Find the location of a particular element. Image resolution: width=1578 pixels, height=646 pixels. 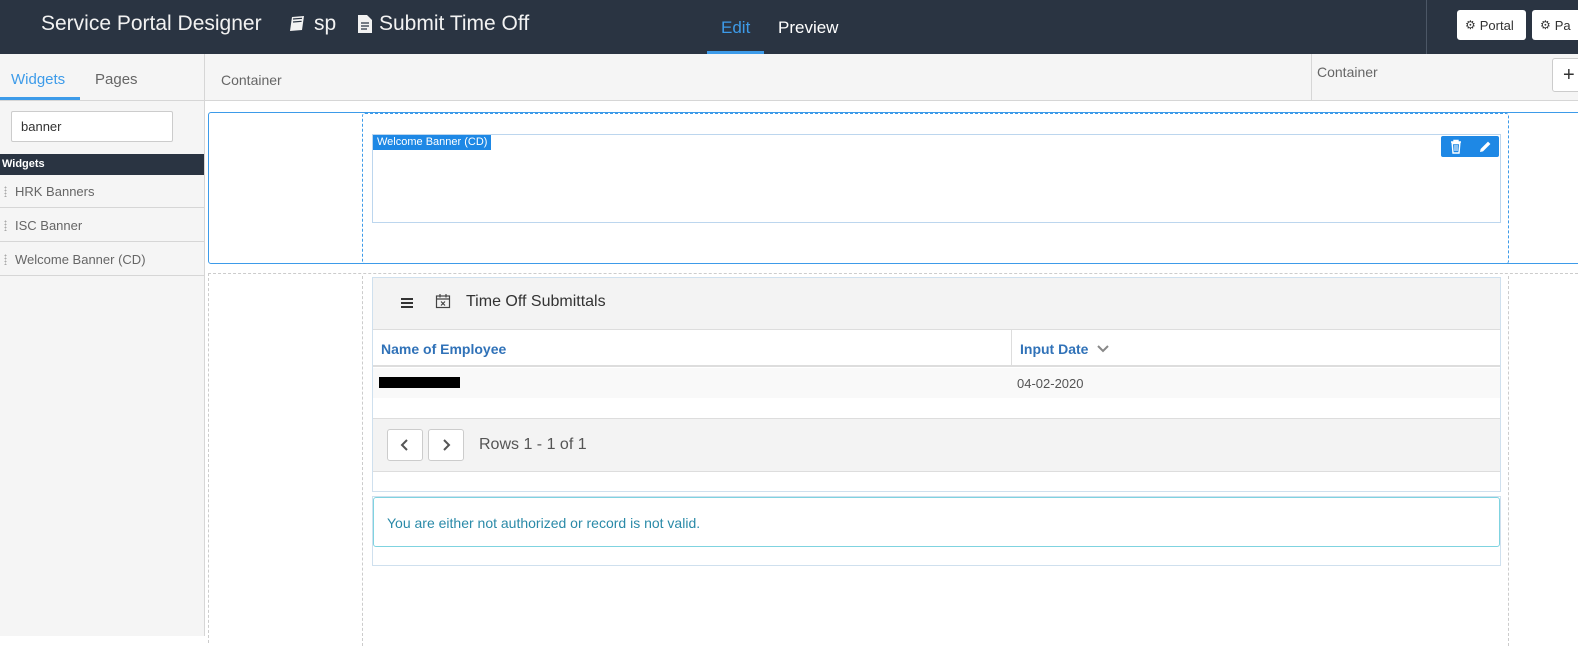

trash-icon is located at coordinates (1456, 146).